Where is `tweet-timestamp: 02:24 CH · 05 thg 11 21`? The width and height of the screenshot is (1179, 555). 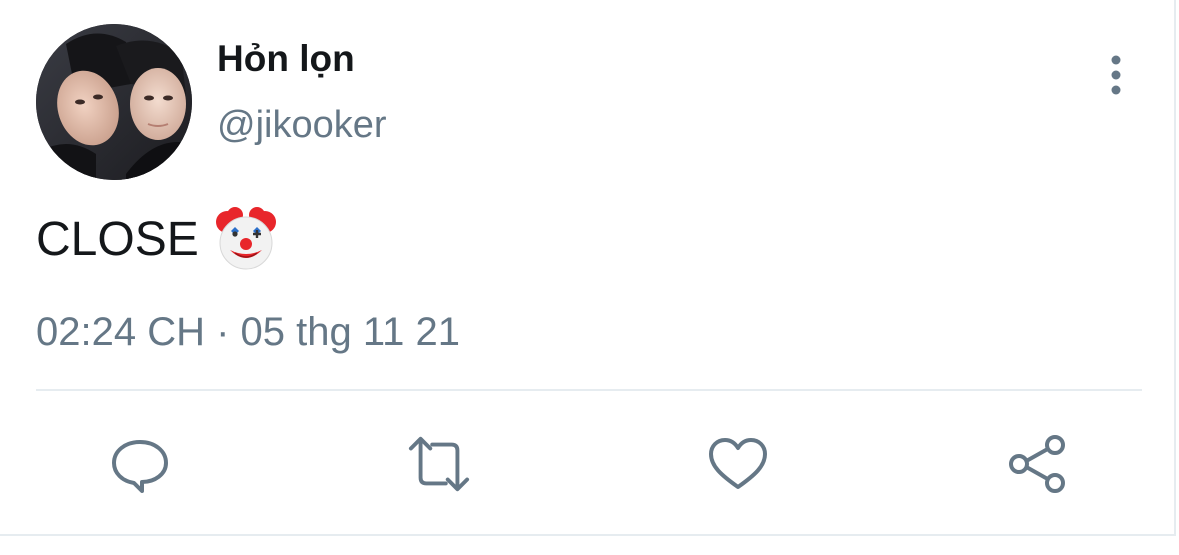 tweet-timestamp: 02:24 CH · 05 thg 11 21 is located at coordinates (248, 332).